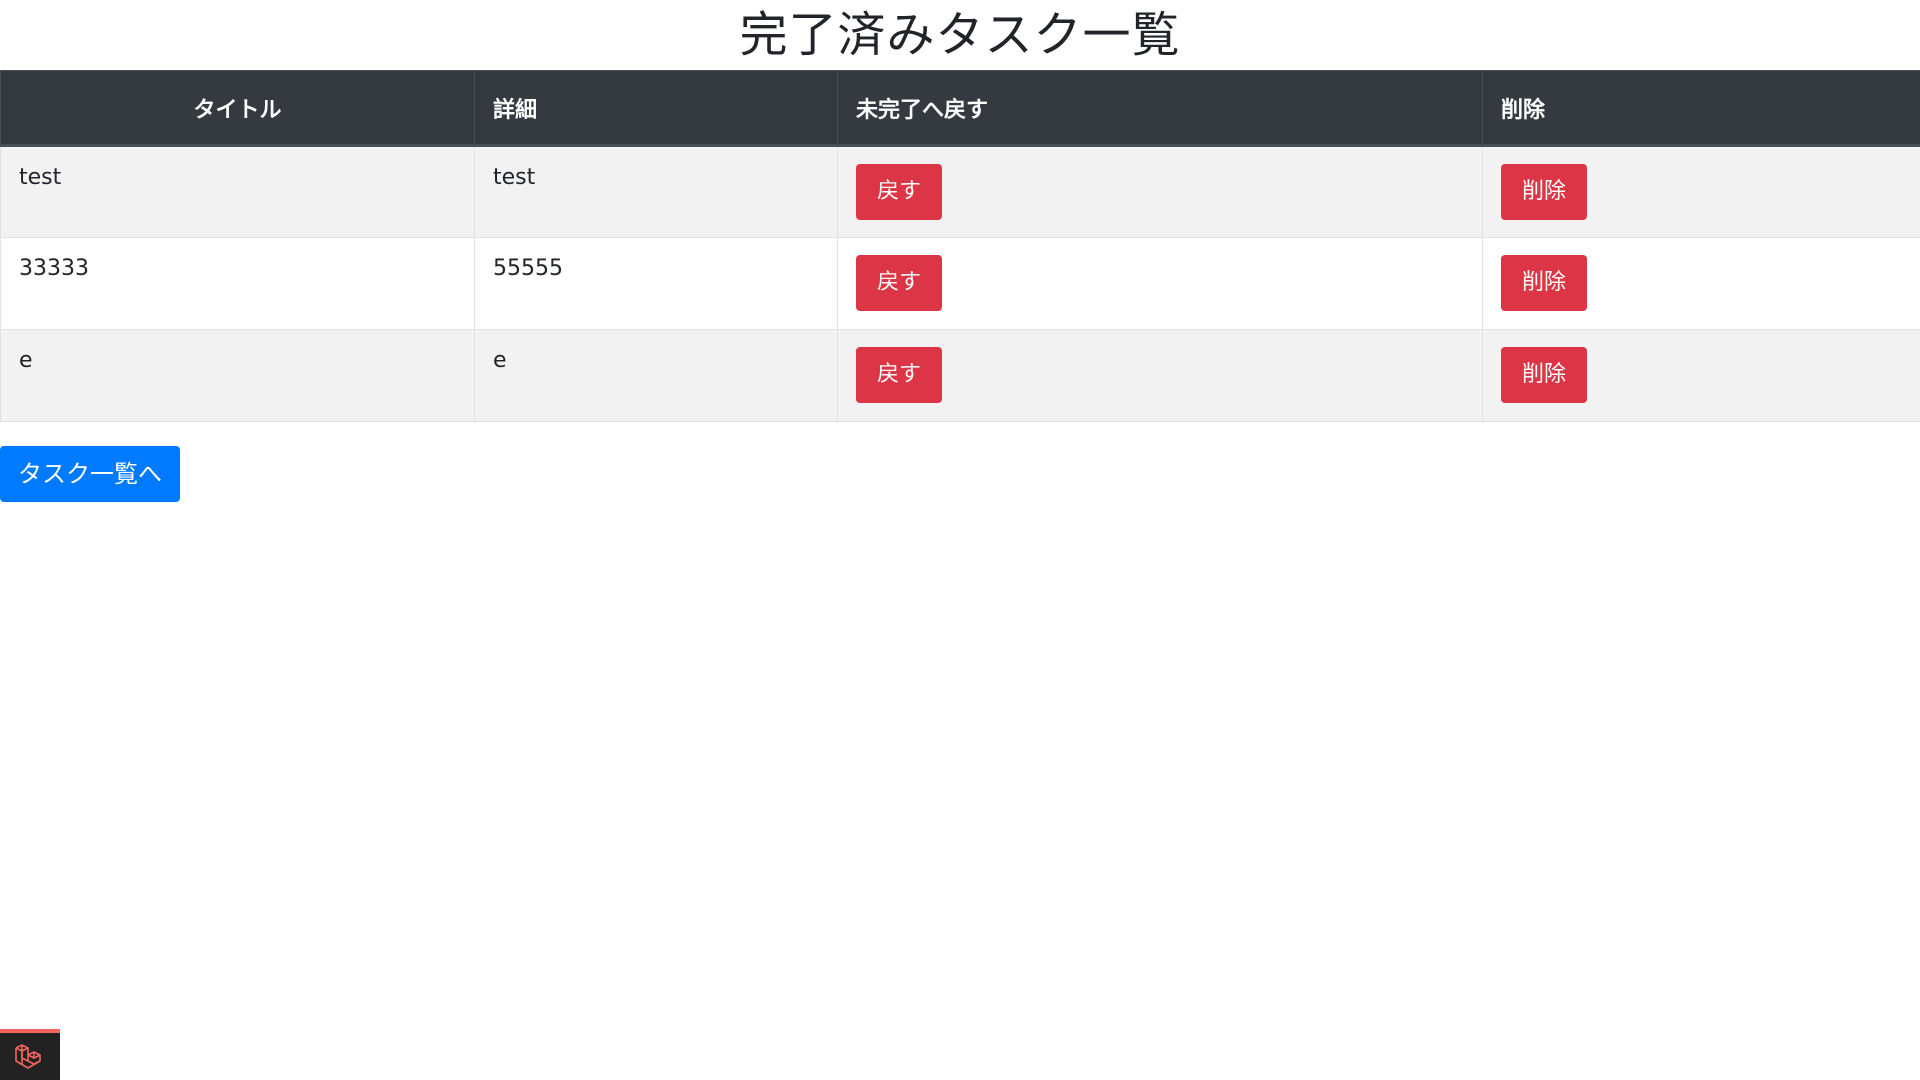  I want to click on table-row: 33333 55555 戻す 削除, so click(960, 283).